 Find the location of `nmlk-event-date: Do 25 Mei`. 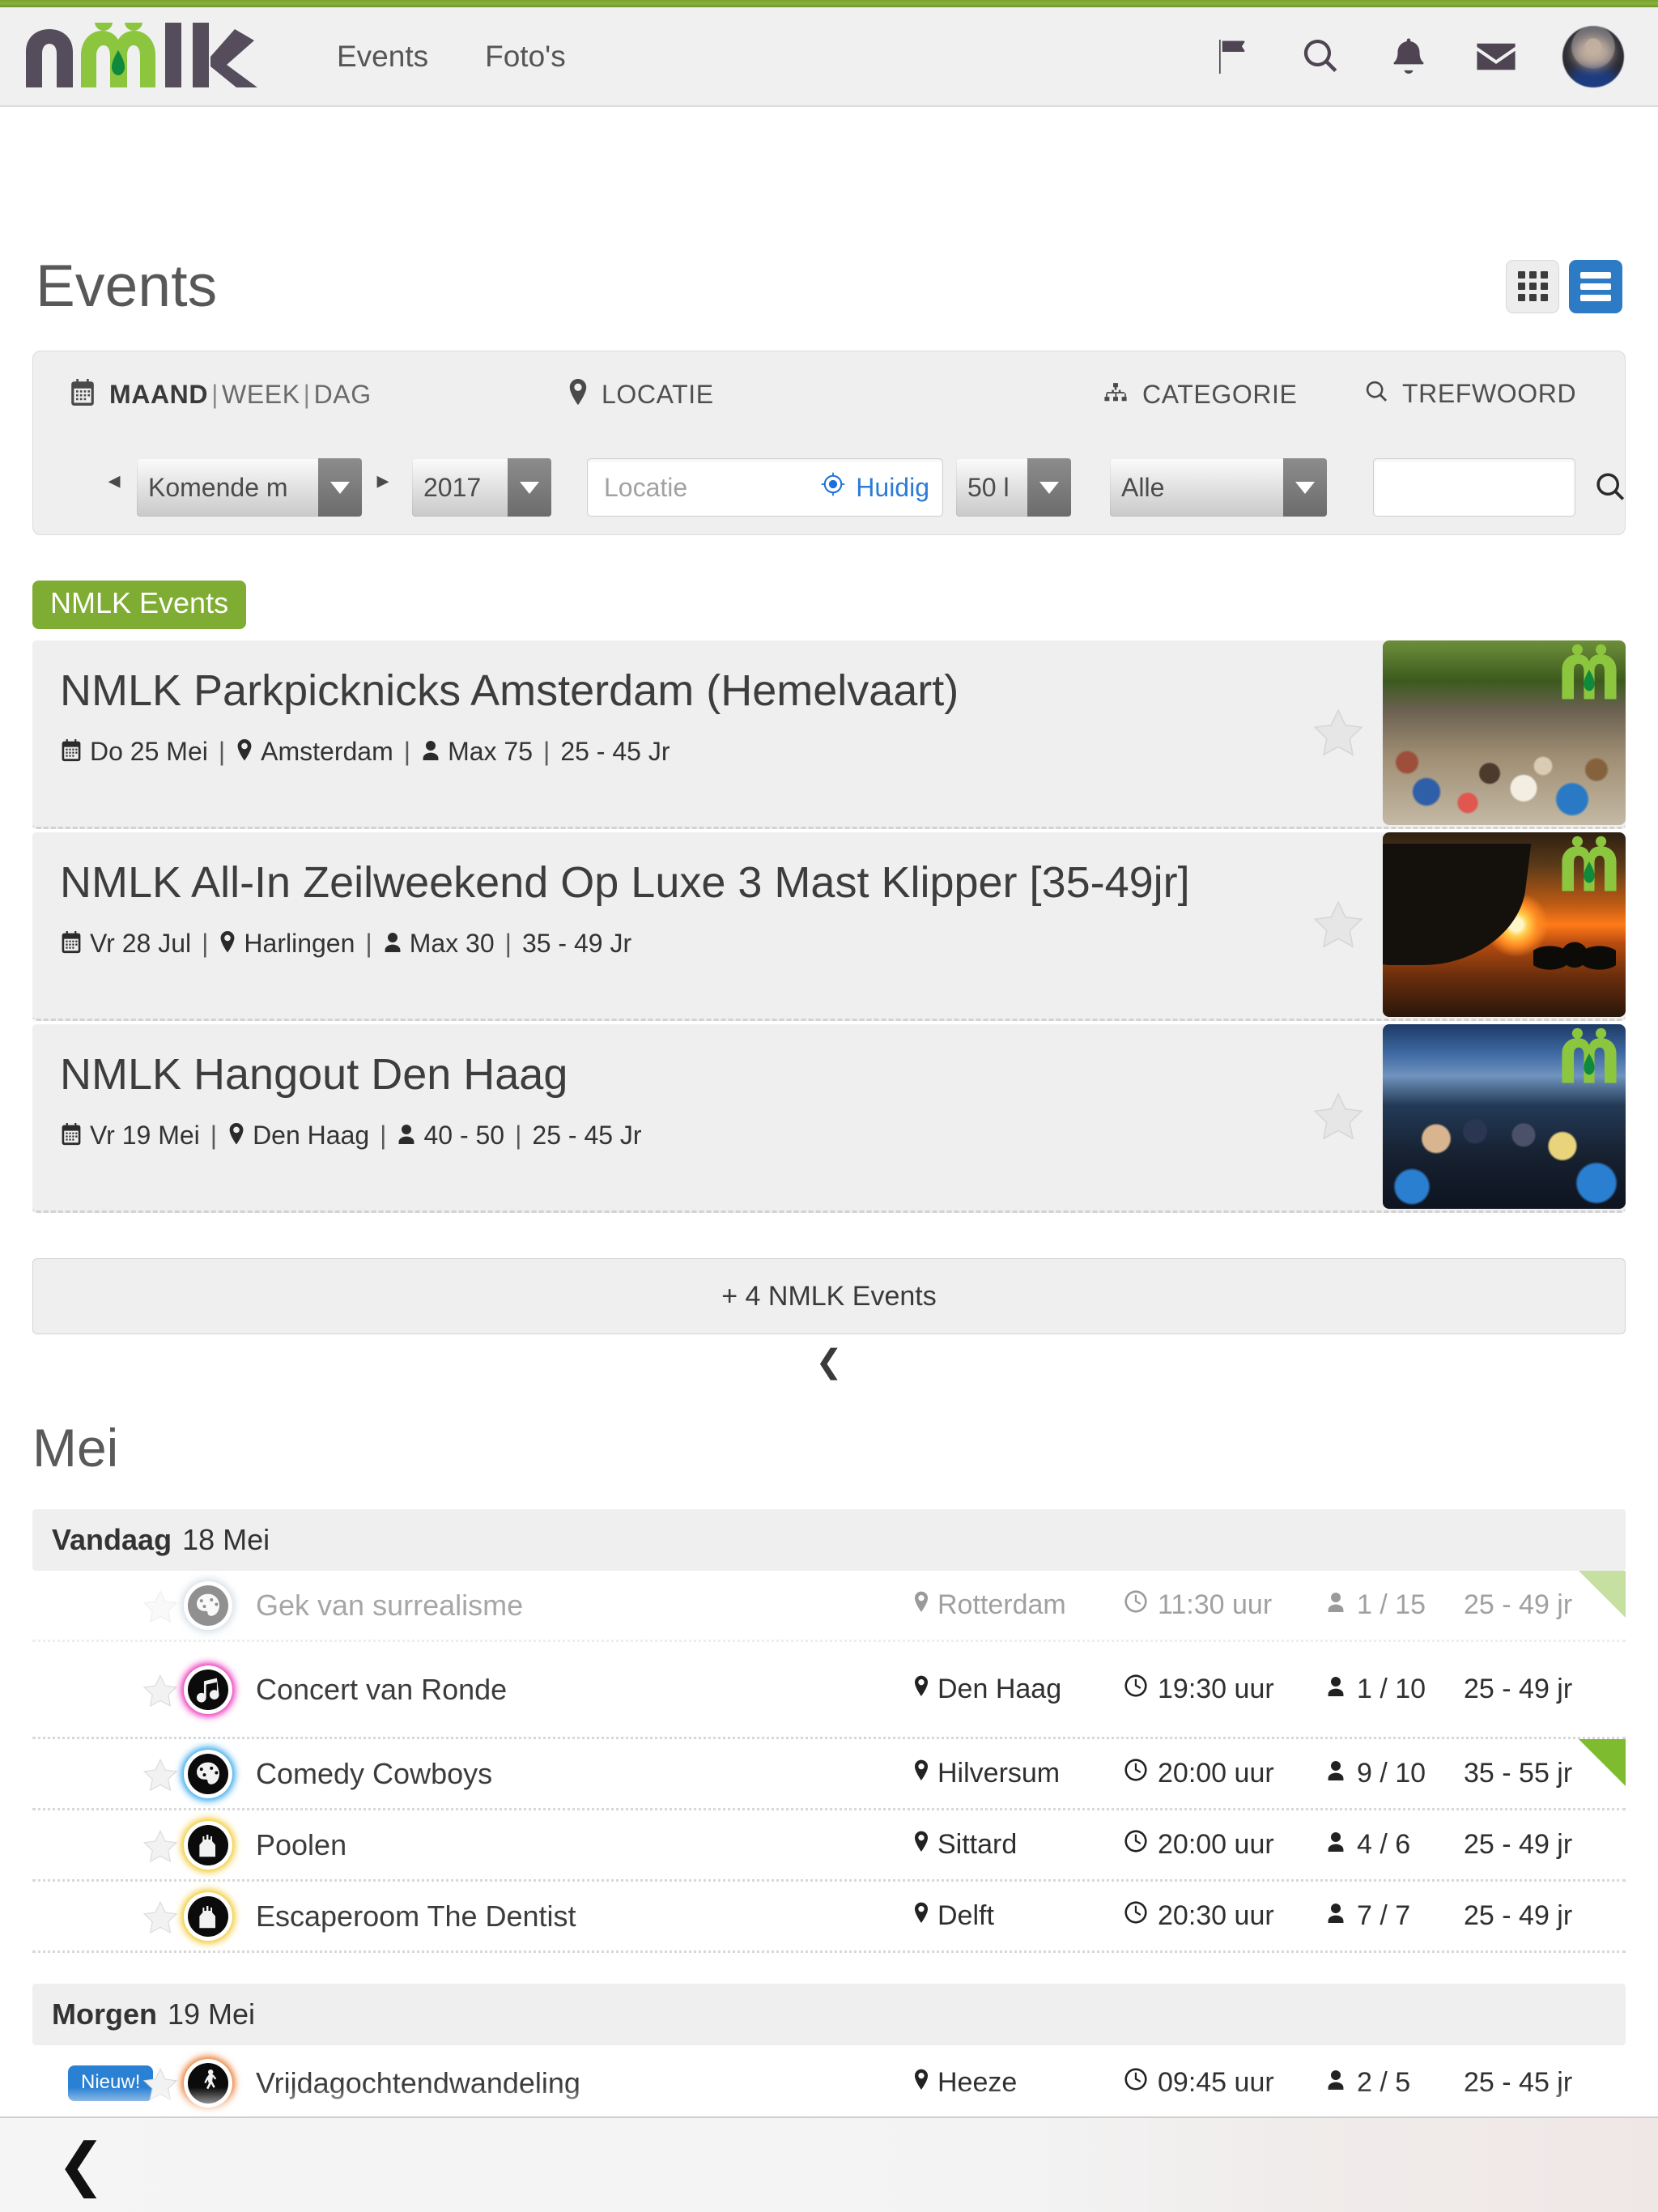

nmlk-event-date: Do 25 Mei is located at coordinates (149, 751).